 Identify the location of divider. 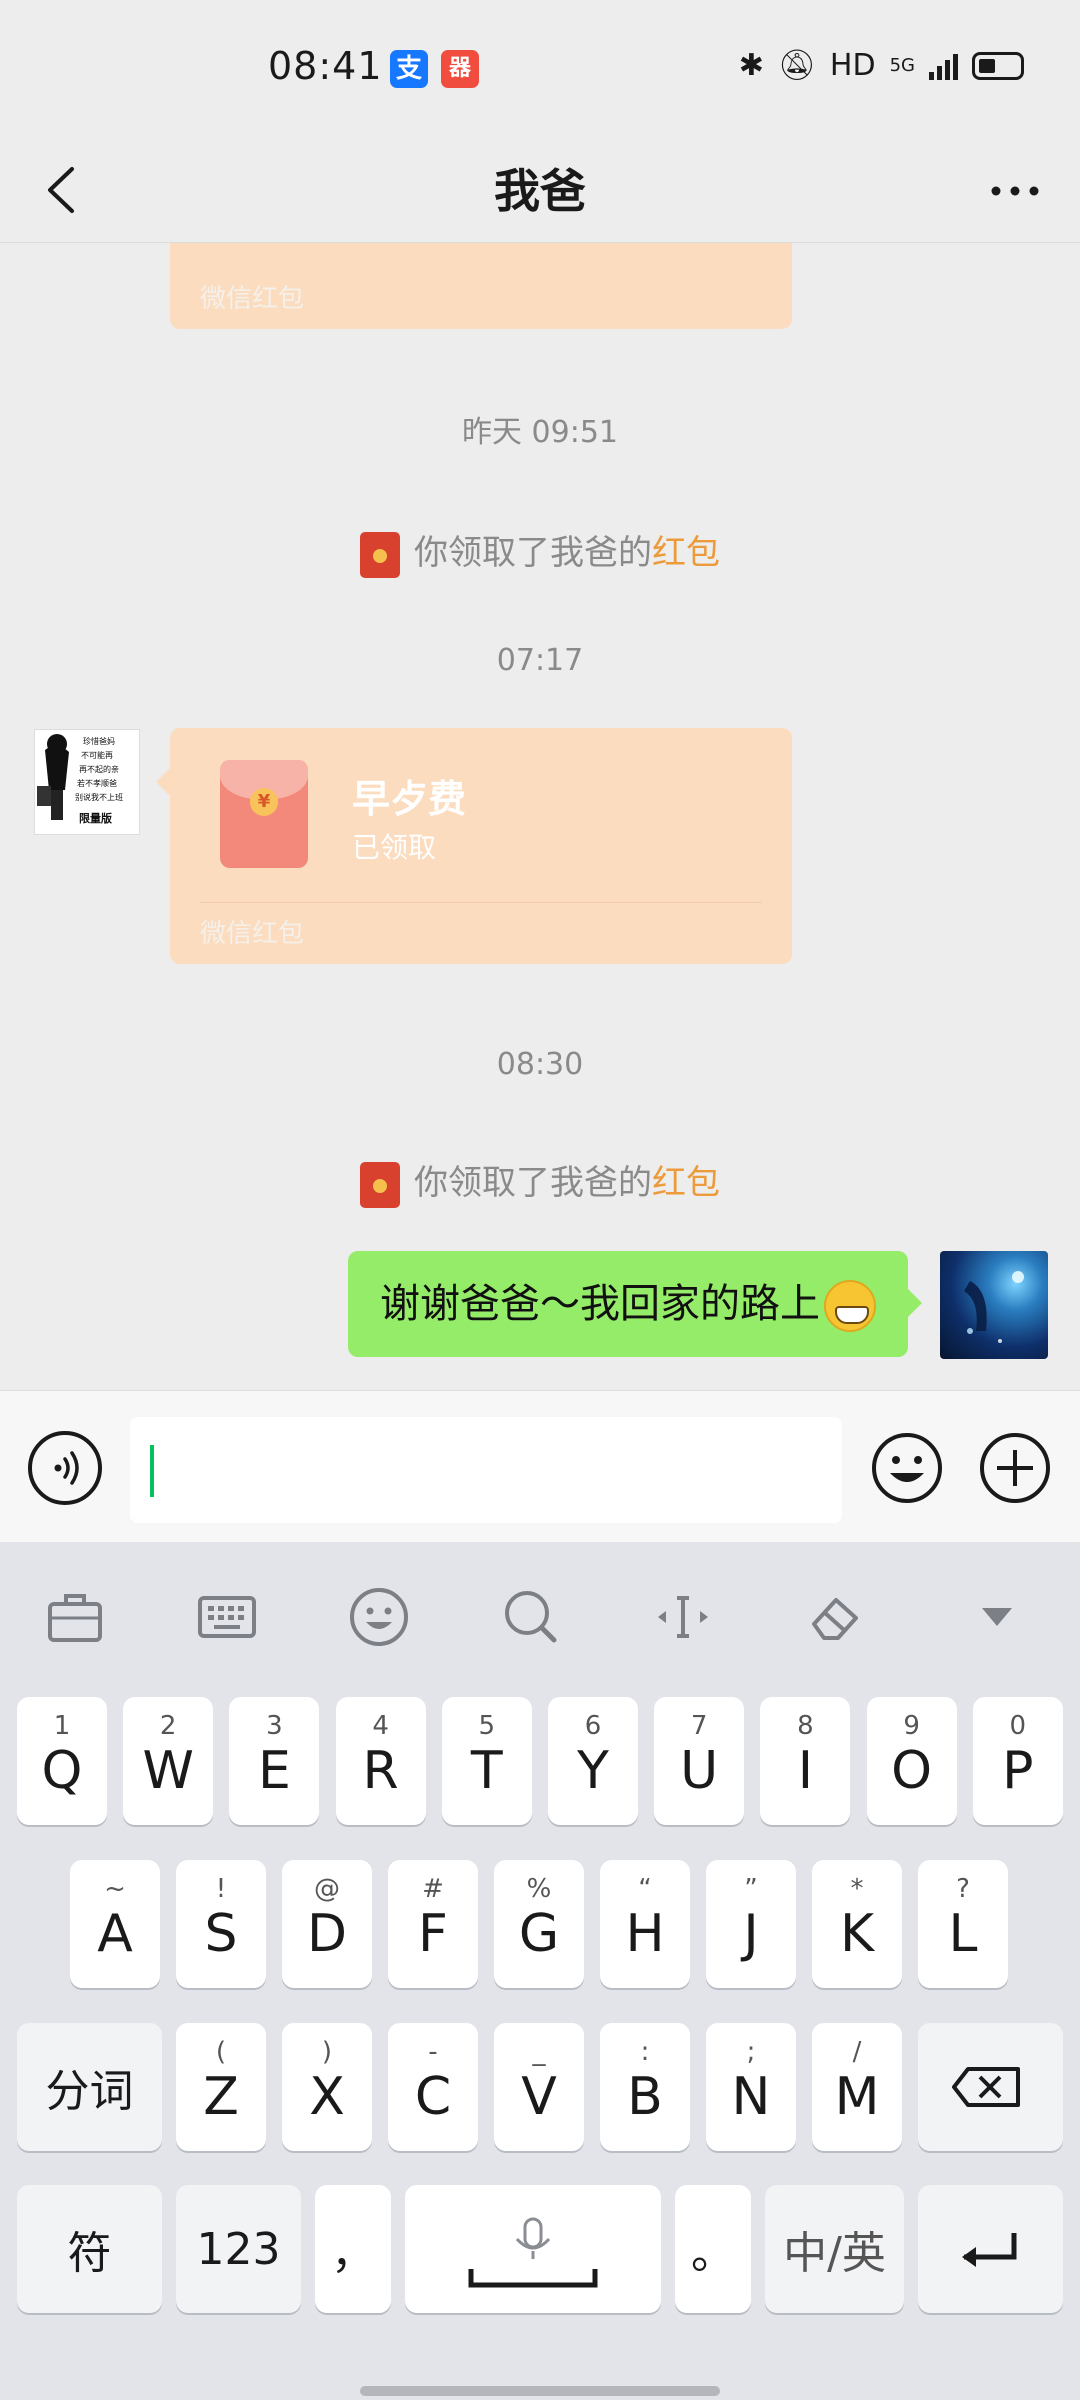
(481, 902).